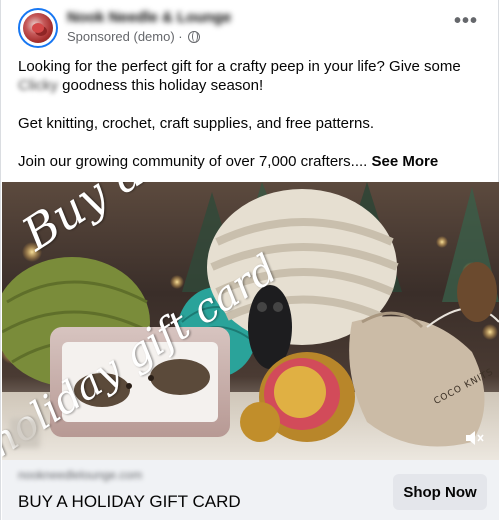 The image size is (499, 520). I want to click on cta-title: BUY A HOLIDAY GIFT CARD, so click(129, 502).